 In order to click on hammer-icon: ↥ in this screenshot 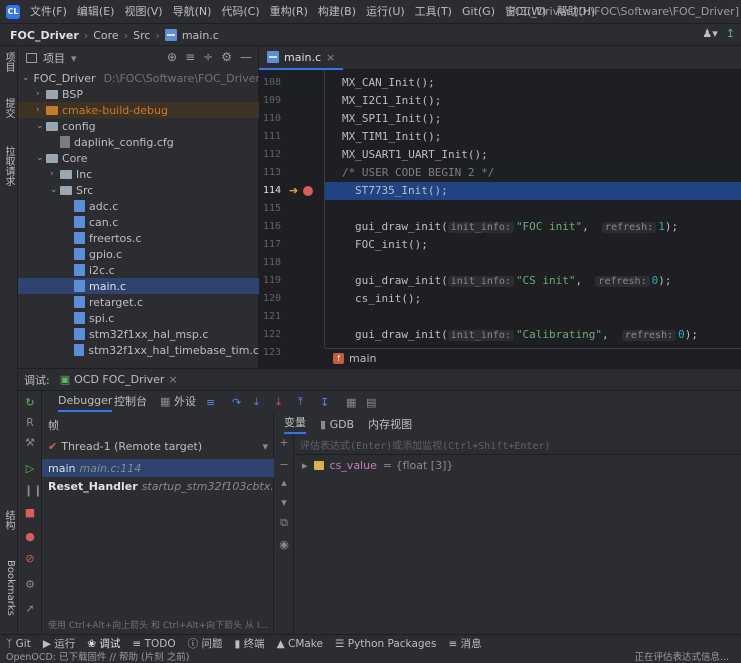, I will do `click(730, 33)`.